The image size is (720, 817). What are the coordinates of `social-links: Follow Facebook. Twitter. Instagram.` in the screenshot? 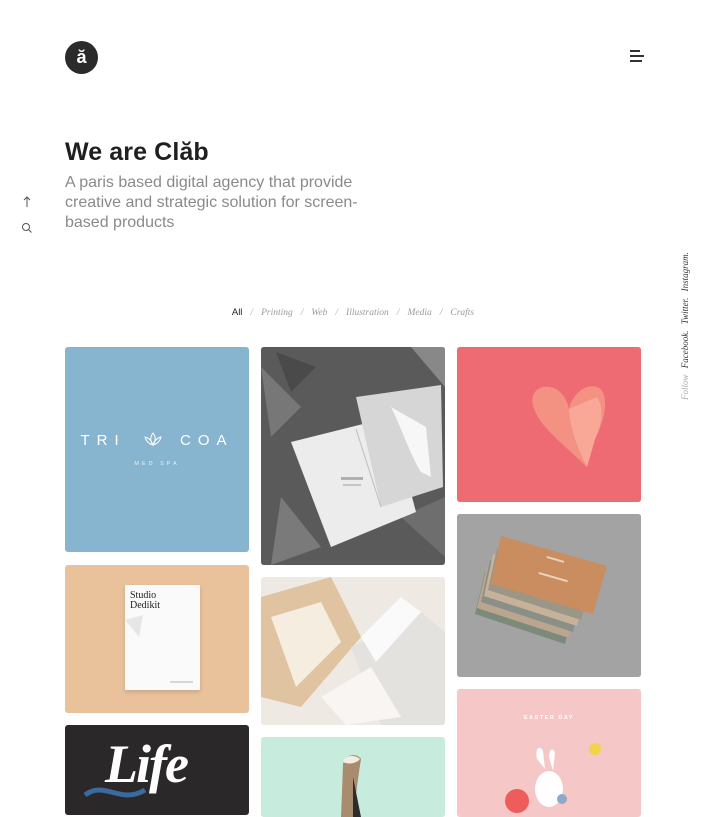 It's located at (687, 320).